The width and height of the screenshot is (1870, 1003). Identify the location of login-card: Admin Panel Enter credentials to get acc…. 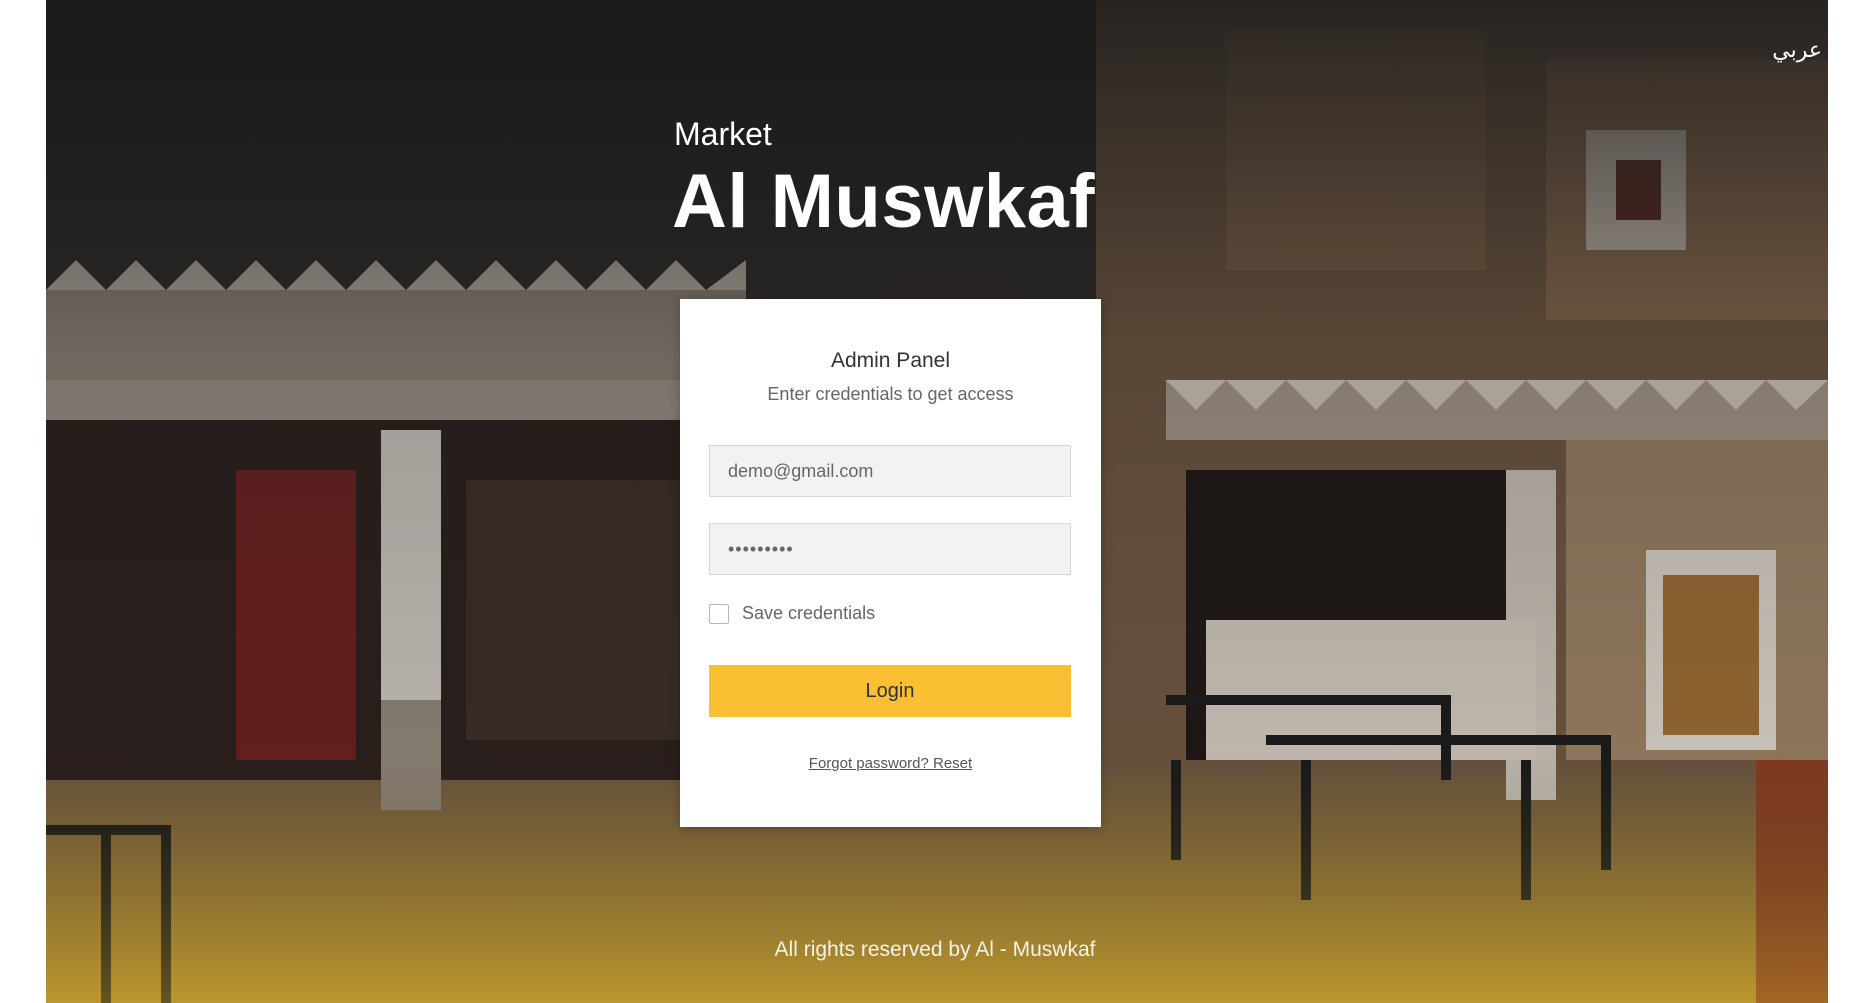
(890, 563).